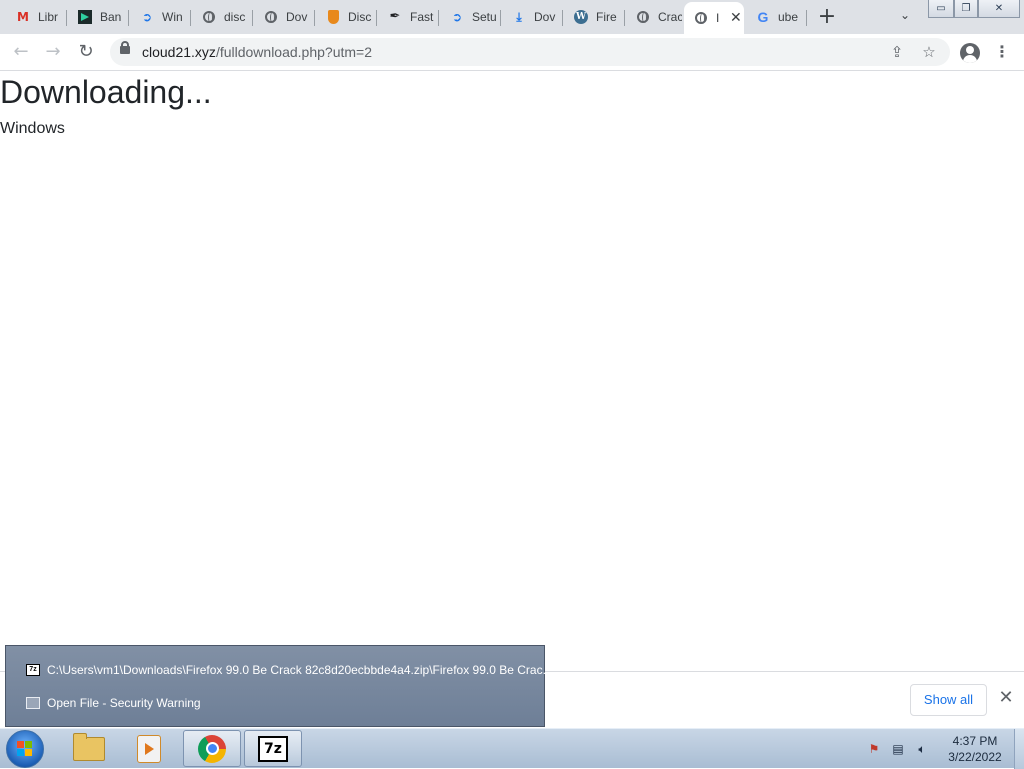 This screenshot has width=1024, height=769. What do you see at coordinates (922, 749) in the screenshot?
I see `volume-icon: 🔈︎` at bounding box center [922, 749].